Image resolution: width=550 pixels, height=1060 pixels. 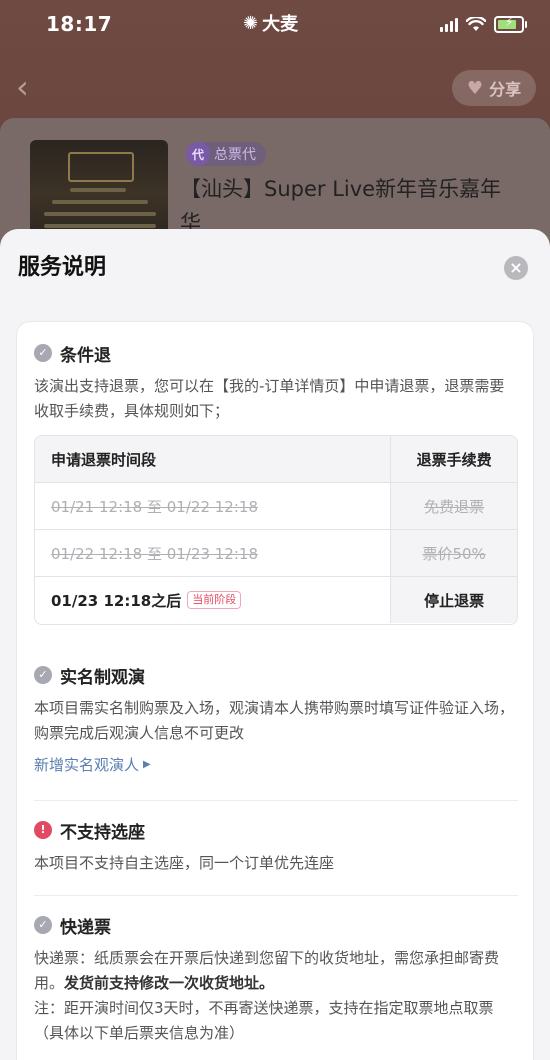 What do you see at coordinates (198, 154) in the screenshot?
I see `agent-icon: 代` at bounding box center [198, 154].